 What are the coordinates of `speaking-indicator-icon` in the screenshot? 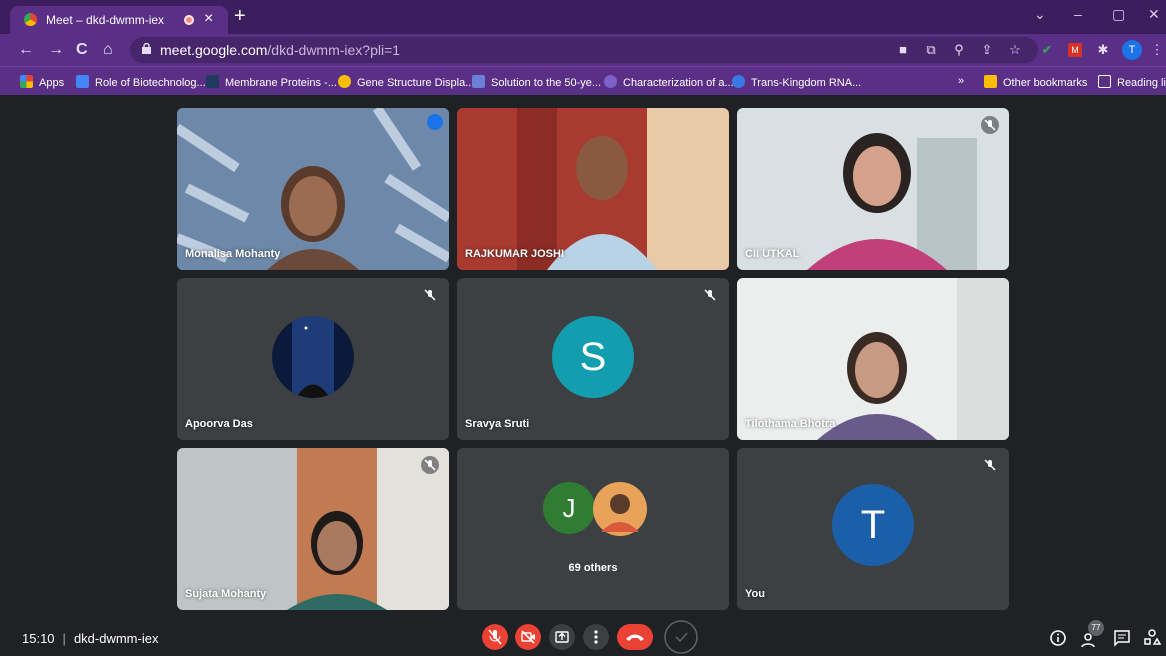 It's located at (435, 122).